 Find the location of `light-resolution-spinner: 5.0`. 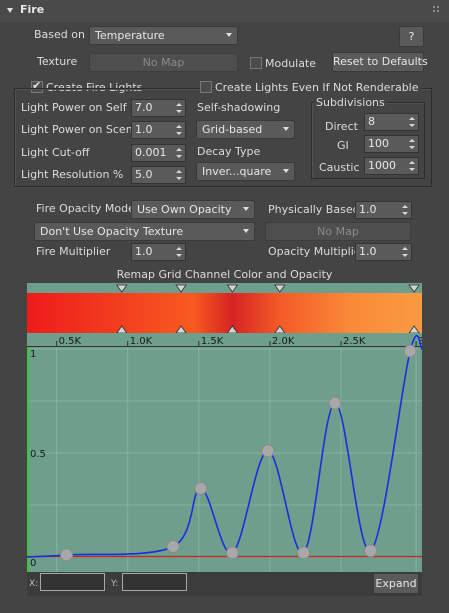

light-resolution-spinner: 5.0 is located at coordinates (158, 175).